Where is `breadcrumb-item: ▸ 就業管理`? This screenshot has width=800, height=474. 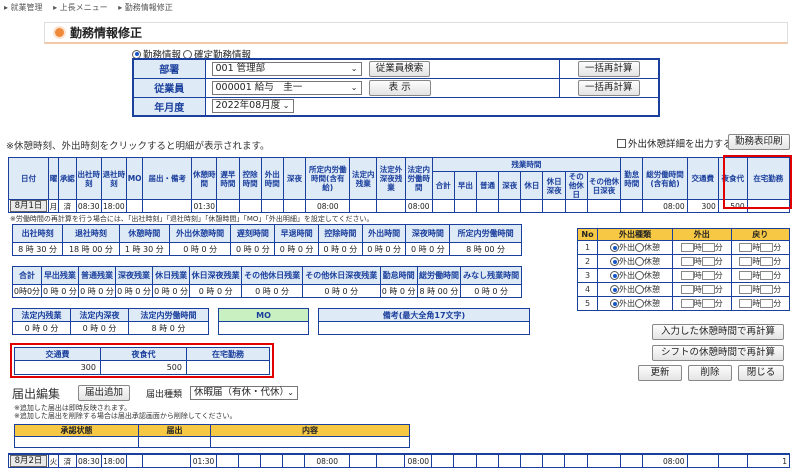 breadcrumb-item: ▸ 就業管理 is located at coordinates (23, 7).